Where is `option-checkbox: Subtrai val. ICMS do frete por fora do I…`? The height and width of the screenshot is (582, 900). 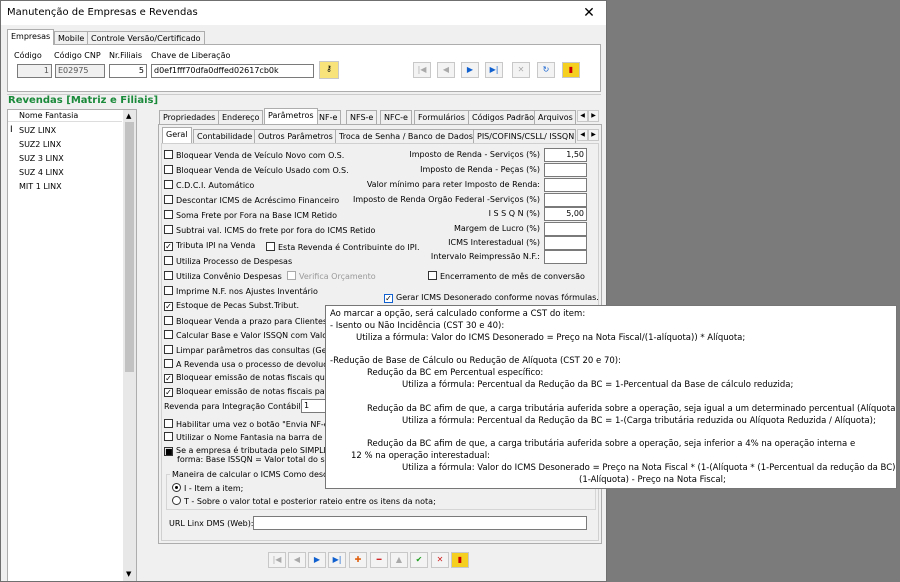 option-checkbox: Subtrai val. ICMS do frete por fora do I… is located at coordinates (269, 231).